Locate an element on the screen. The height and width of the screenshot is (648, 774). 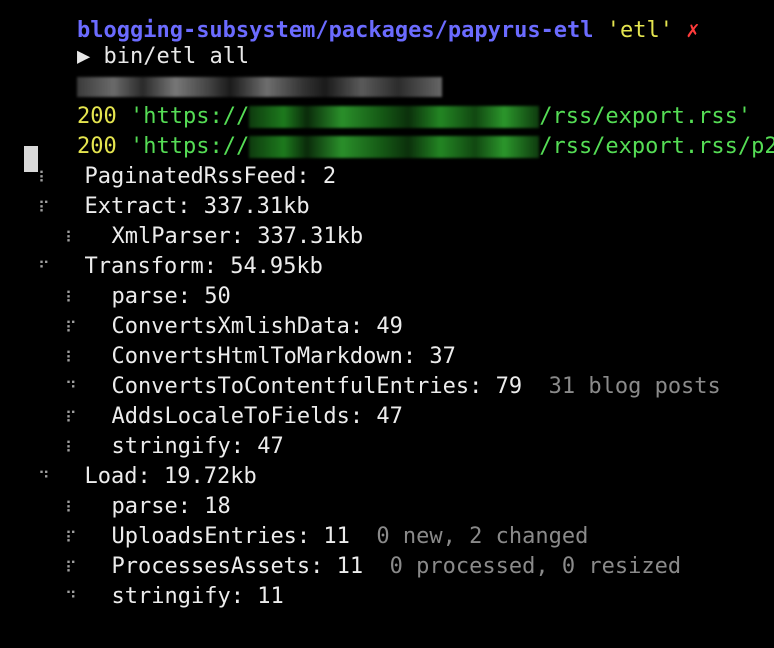
tree-note: 31 blog posts is located at coordinates (634, 386).